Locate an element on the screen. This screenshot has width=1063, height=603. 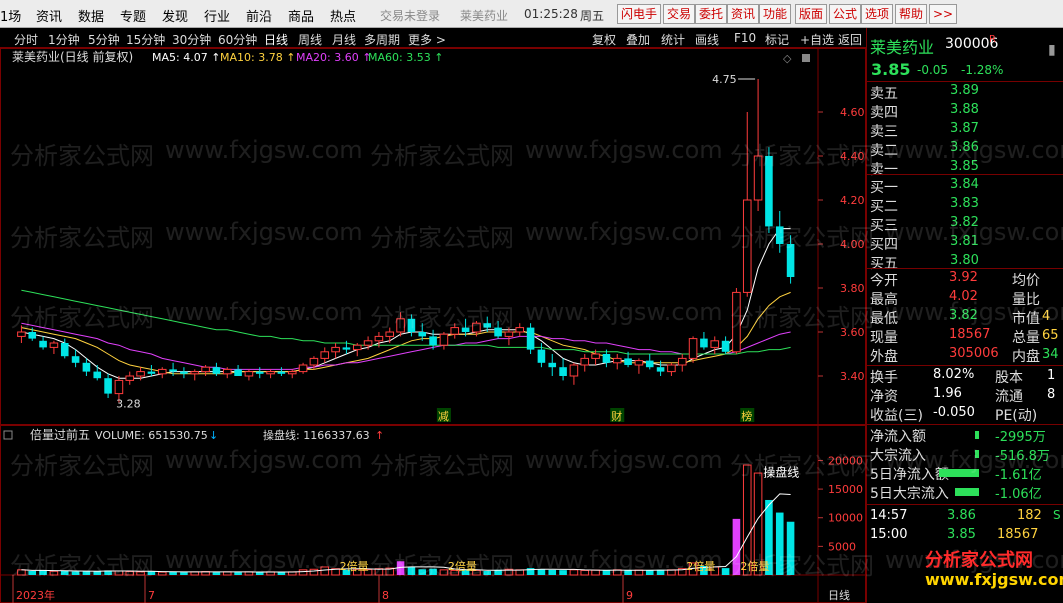
event-tag: 减 is located at coordinates (443, 416).